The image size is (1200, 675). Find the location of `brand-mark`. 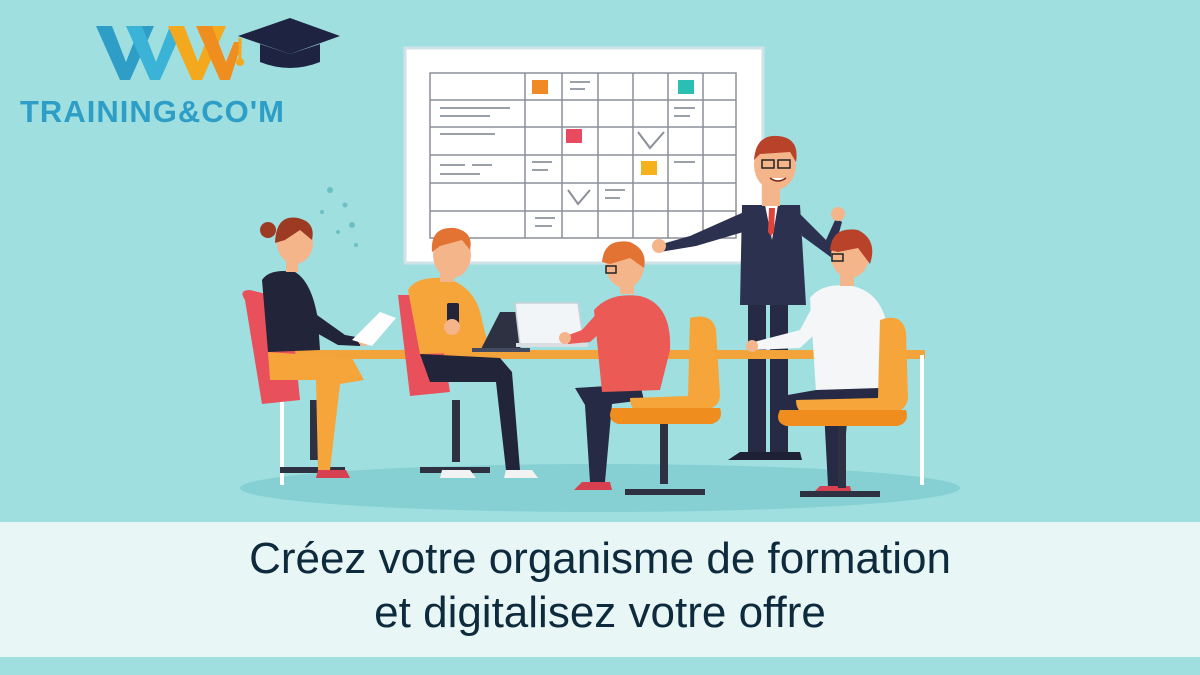

brand-mark is located at coordinates (218, 49).